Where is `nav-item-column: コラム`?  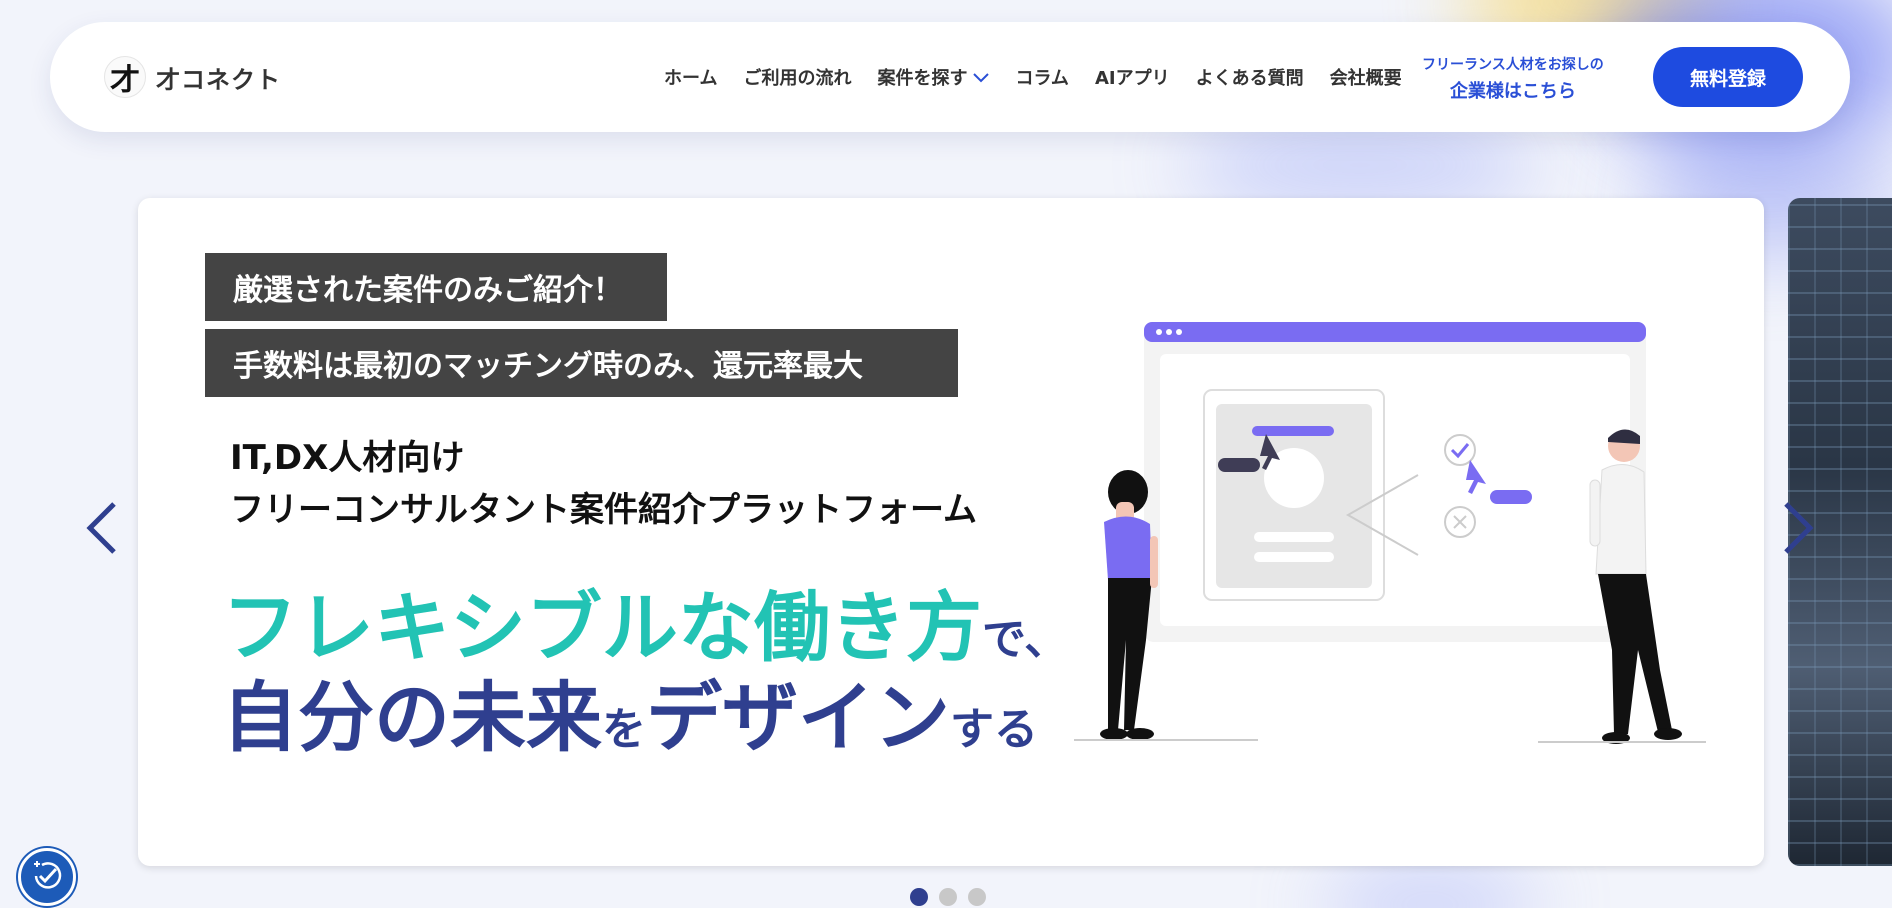 nav-item-column: コラム is located at coordinates (1041, 77).